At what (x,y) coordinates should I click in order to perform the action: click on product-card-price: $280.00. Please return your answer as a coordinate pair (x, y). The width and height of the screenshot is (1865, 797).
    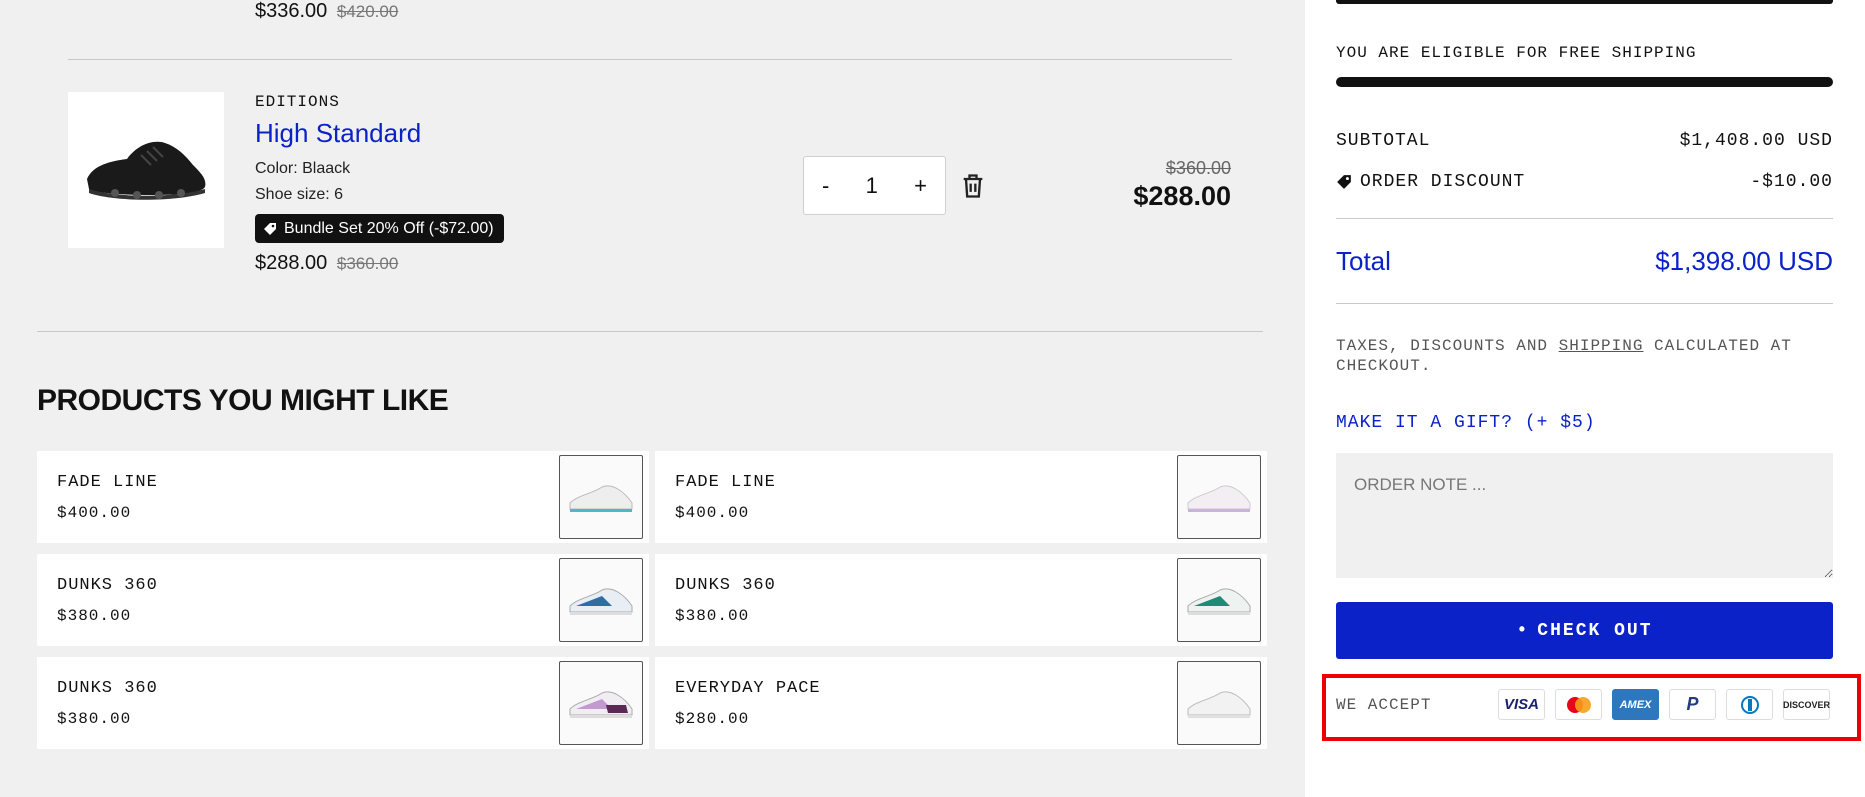
    Looking at the image, I should click on (712, 719).